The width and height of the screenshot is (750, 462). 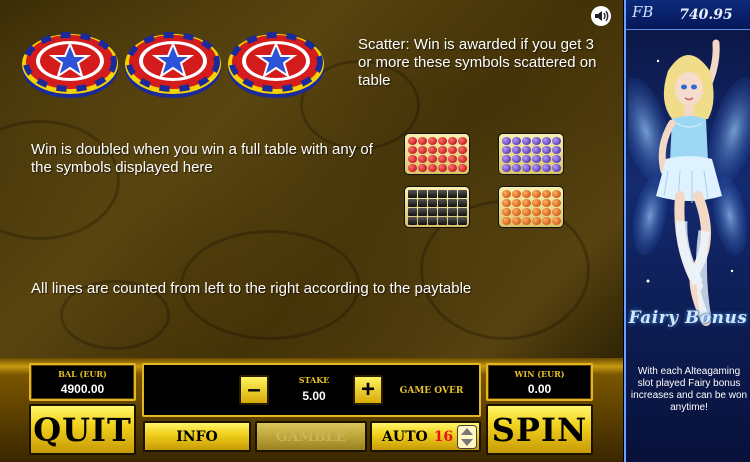 What do you see at coordinates (539, 389) in the screenshot?
I see `win-value: 0.00` at bounding box center [539, 389].